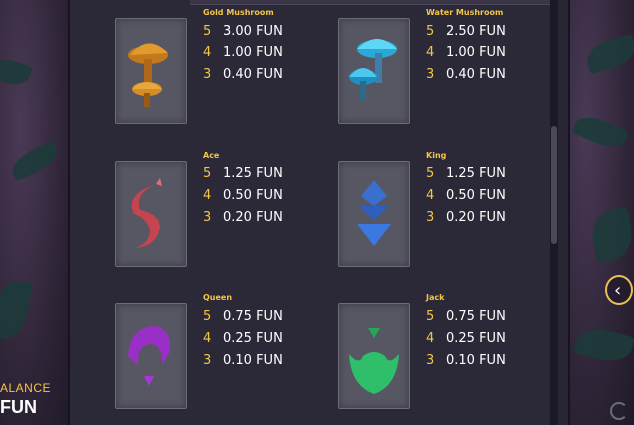  I want to click on water-mushroom-icon, so click(373, 69).